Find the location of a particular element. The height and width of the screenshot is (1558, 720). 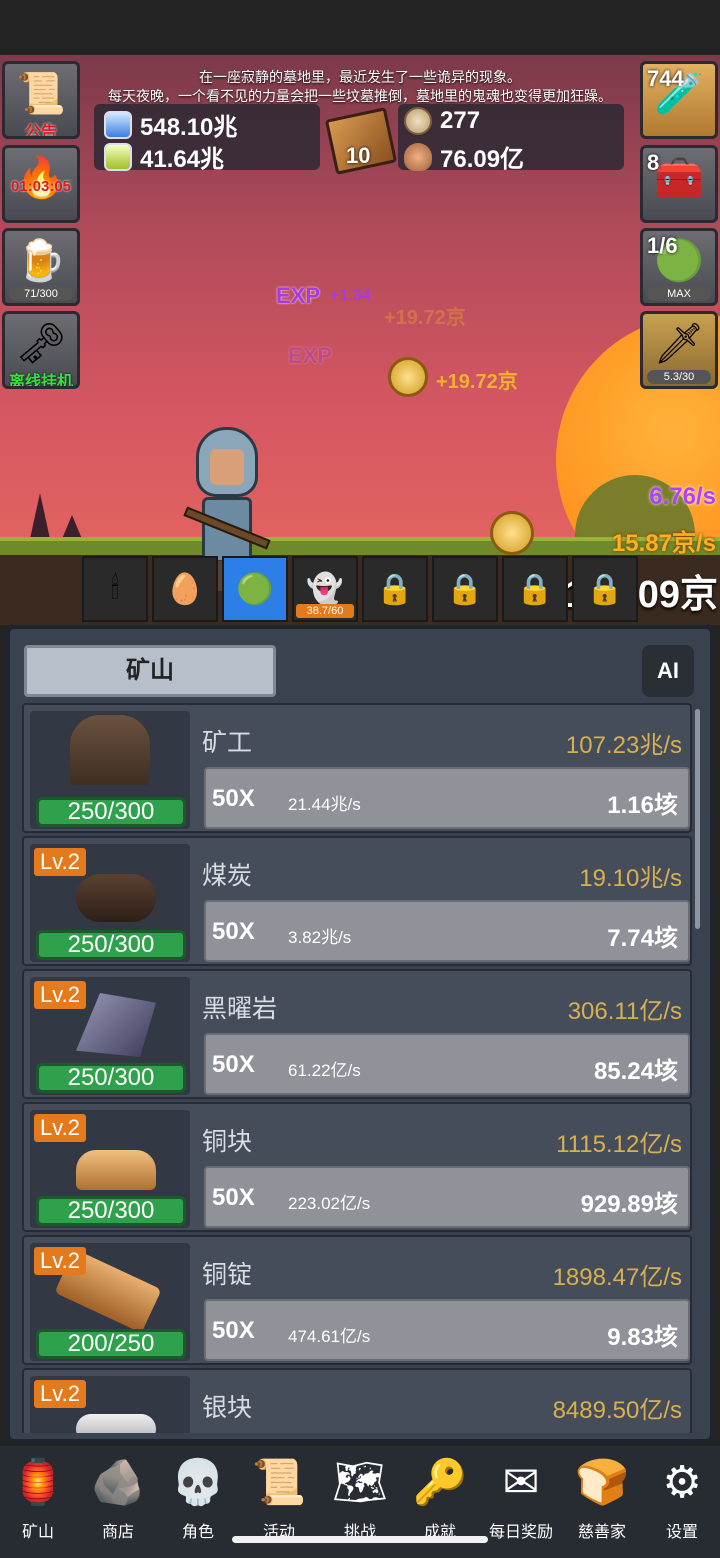

gold-coin-icon is located at coordinates (408, 377).